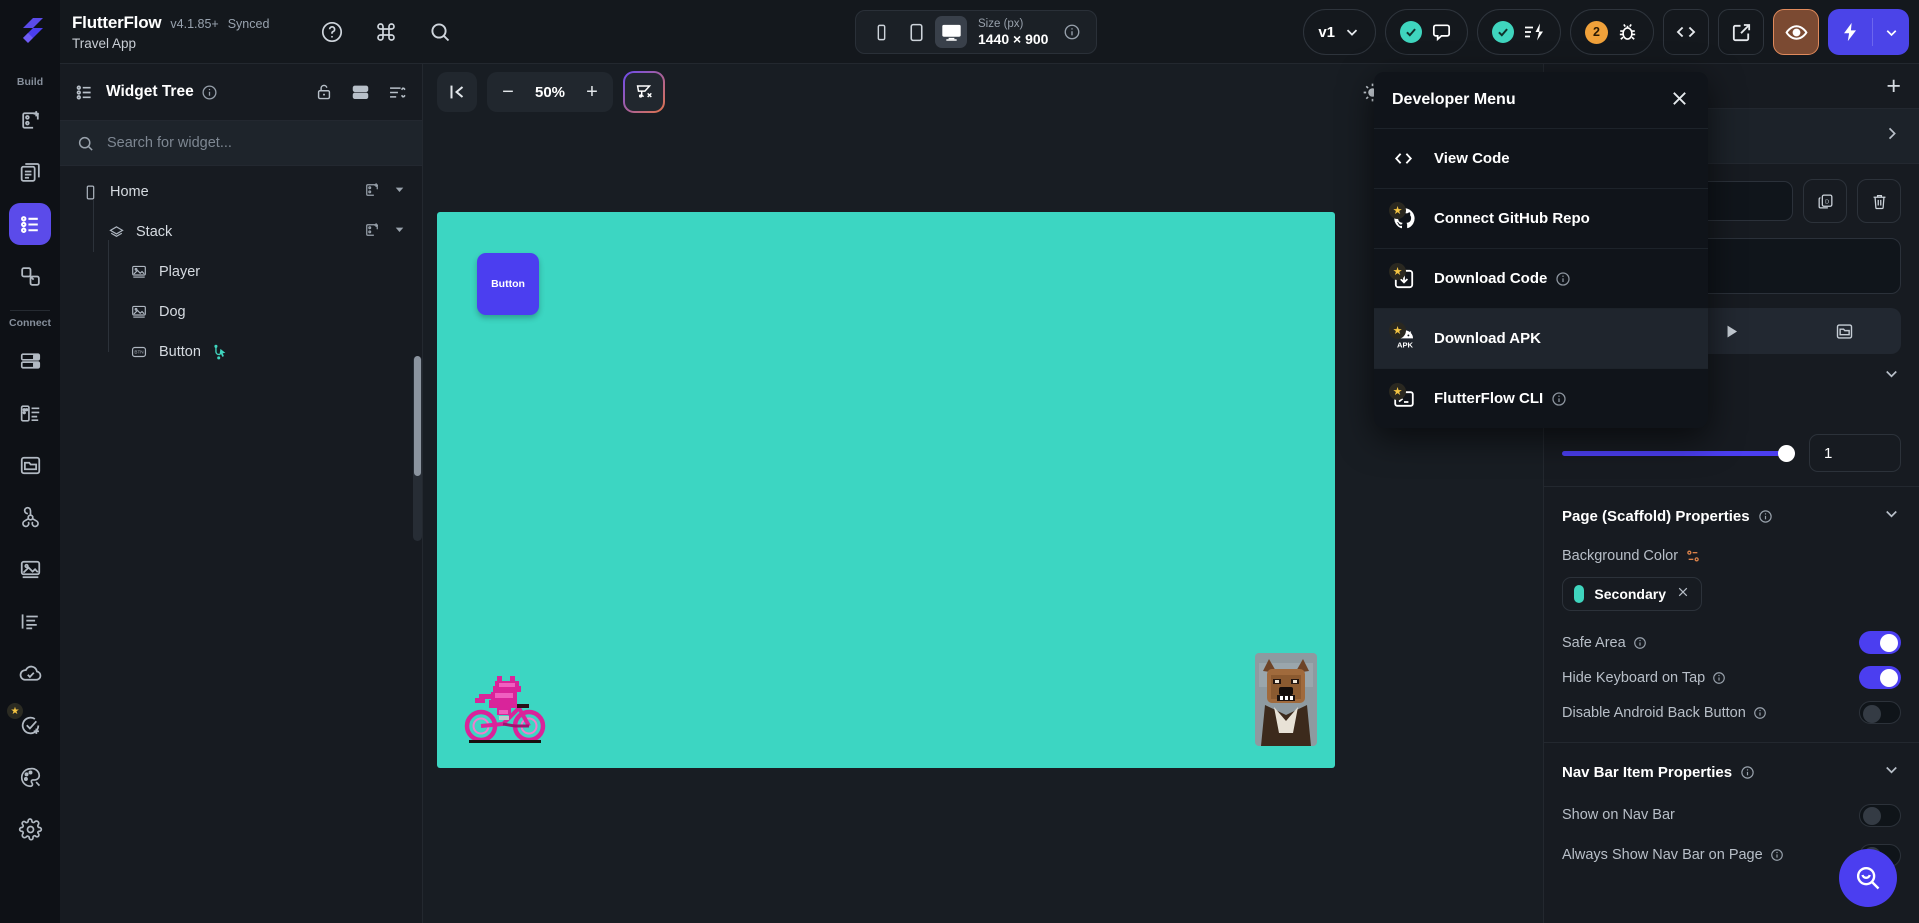 The width and height of the screenshot is (1919, 923). I want to click on menu-item-download-apk: ★ APK Download APK, so click(1541, 338).